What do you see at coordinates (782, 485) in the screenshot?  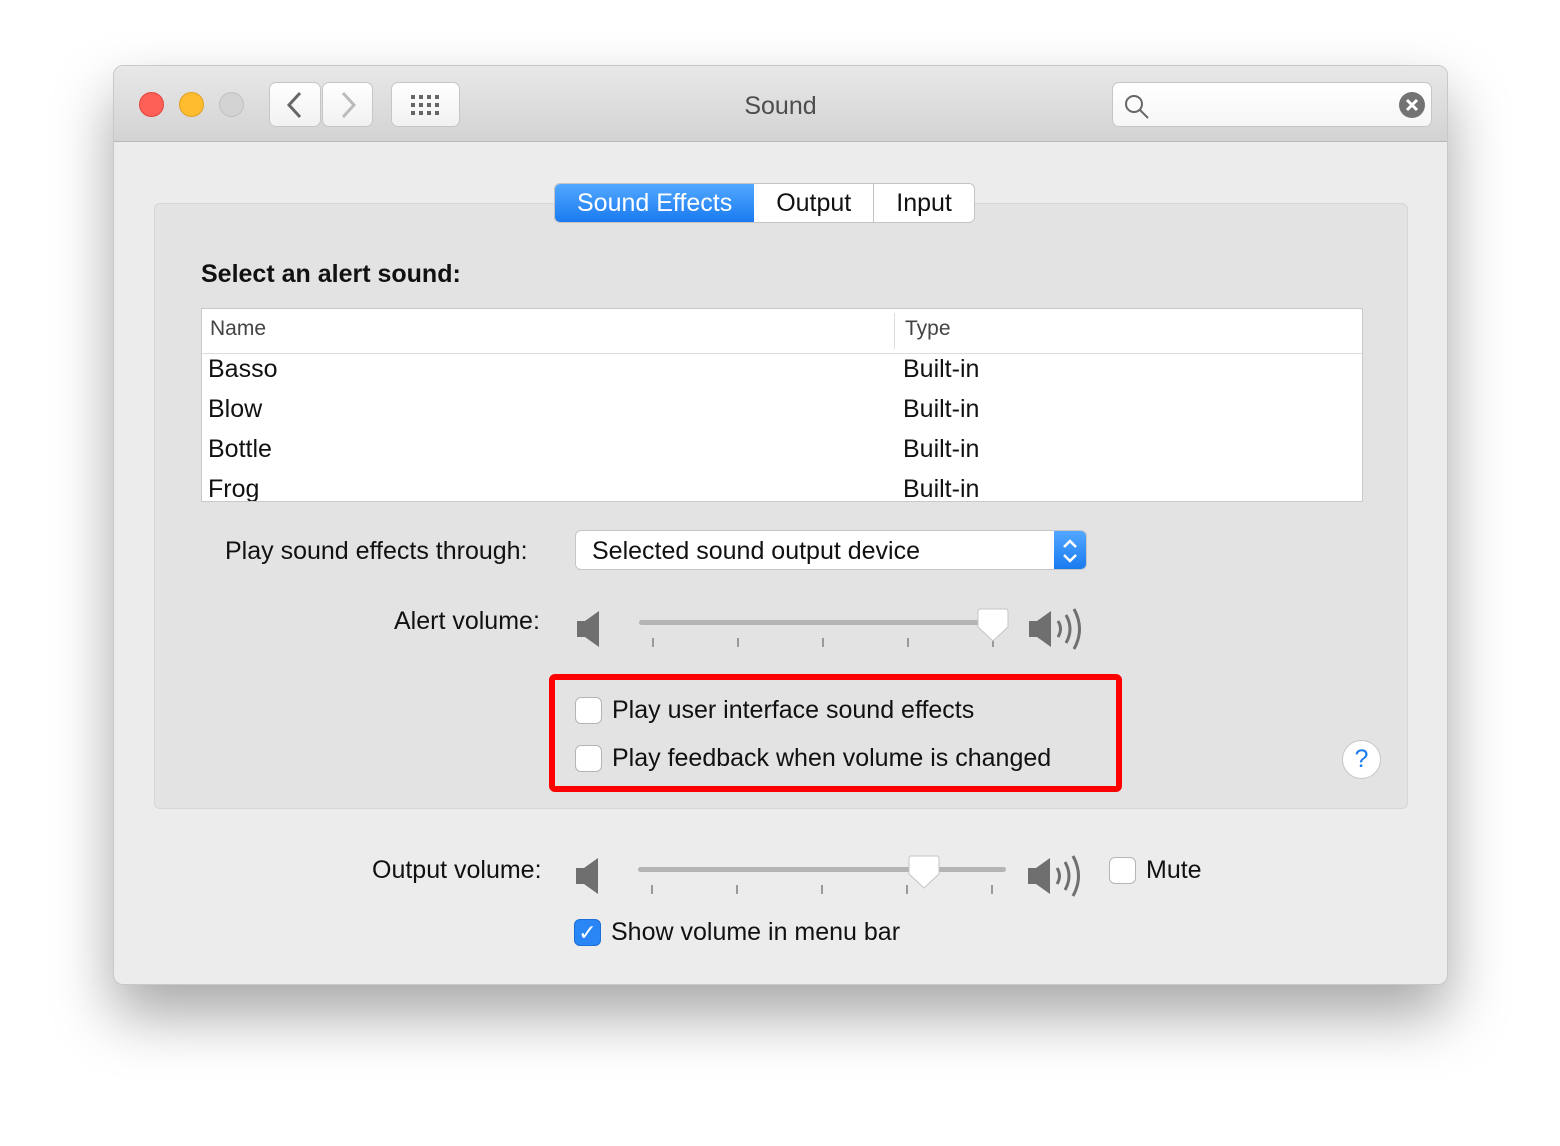 I see `table-row: Frog Built-in` at bounding box center [782, 485].